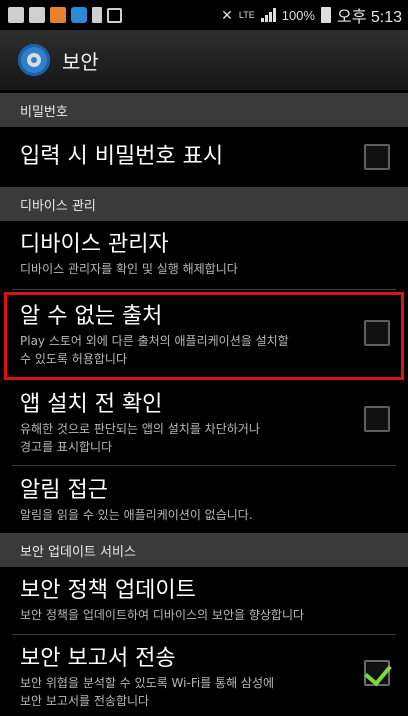  Describe the element at coordinates (136, 515) in the screenshot. I see `setting-subtitle: 알림을 읽을 수 있는 애플리케이션이 없습니다.` at that location.